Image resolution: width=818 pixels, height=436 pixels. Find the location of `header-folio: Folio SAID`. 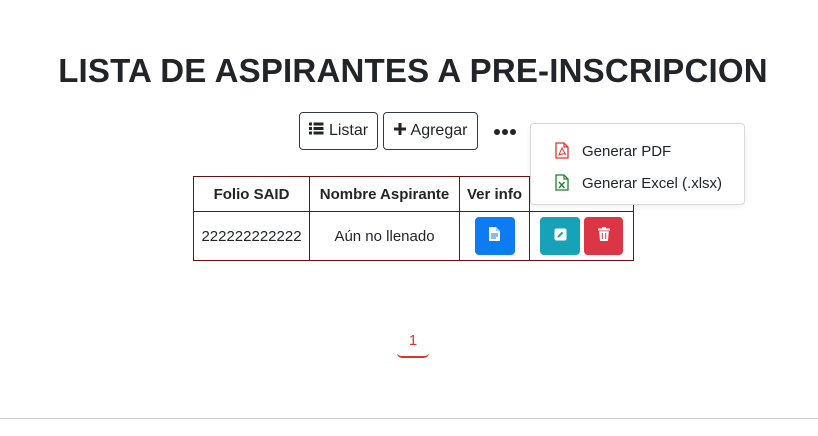

header-folio: Folio SAID is located at coordinates (251, 194).